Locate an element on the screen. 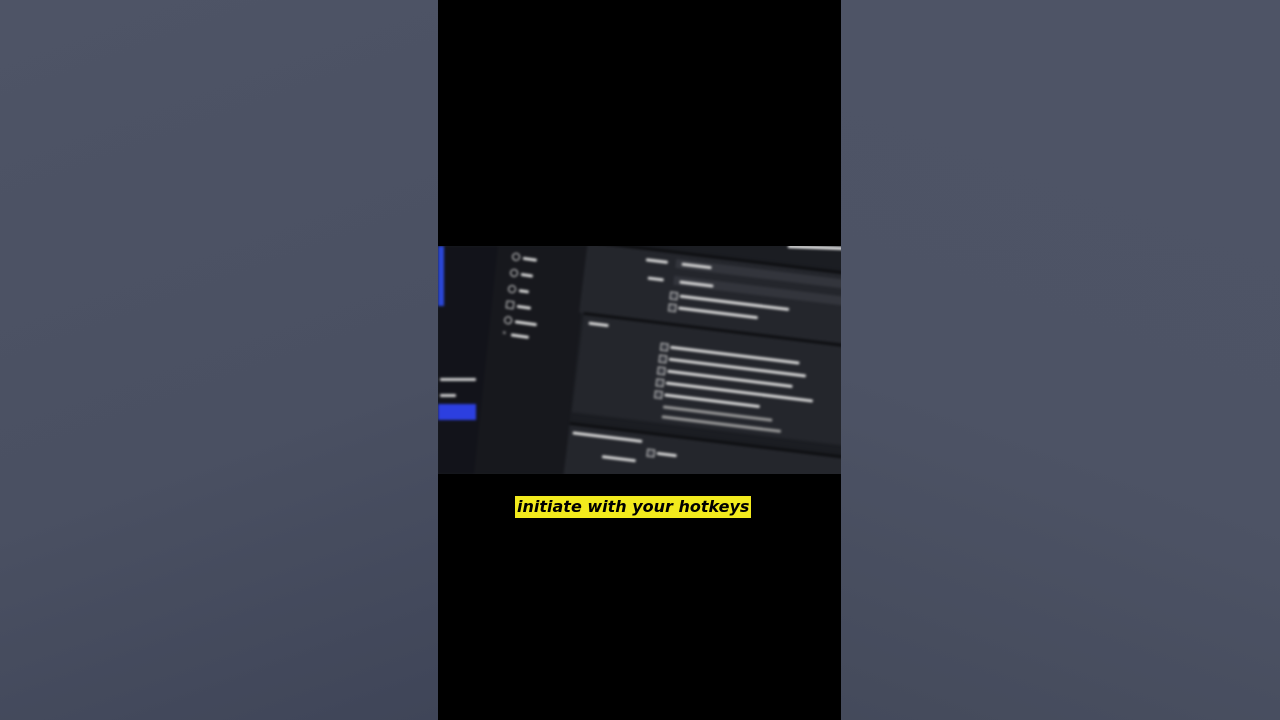 The width and height of the screenshot is (1280, 720). close-icon: ✕ is located at coordinates (504, 333).